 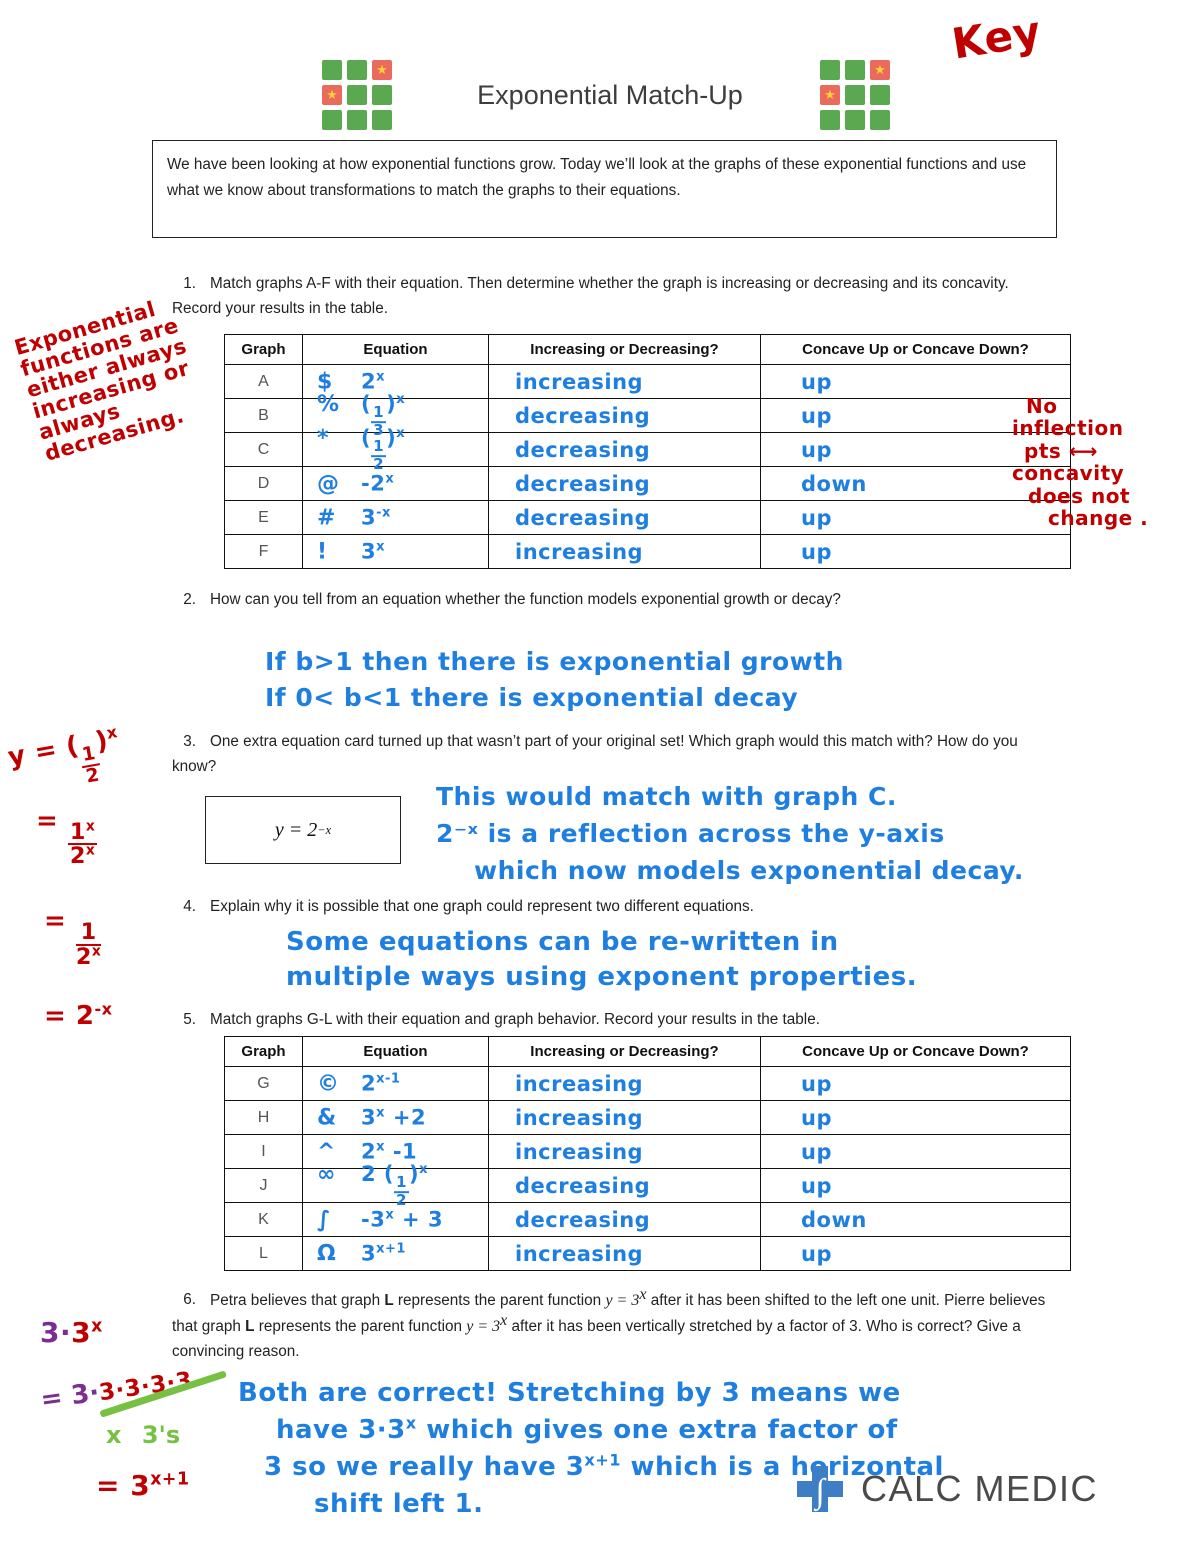 I want to click on denominator: 2x, so click(x=83, y=855).